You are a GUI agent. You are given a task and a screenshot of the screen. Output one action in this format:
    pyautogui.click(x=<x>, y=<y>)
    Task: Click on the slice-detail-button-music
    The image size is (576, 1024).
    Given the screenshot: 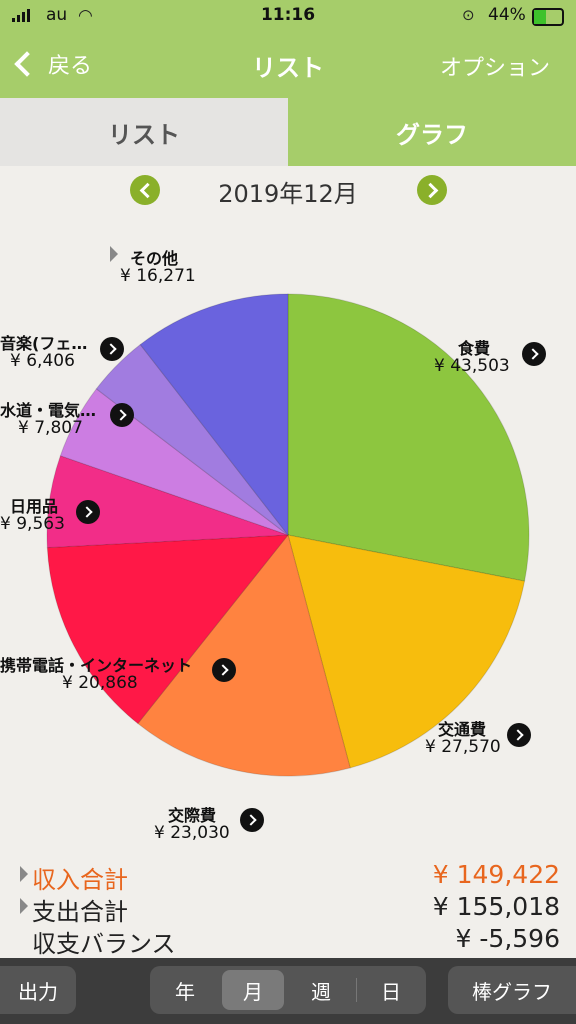 What is the action you would take?
    pyautogui.click(x=112, y=349)
    